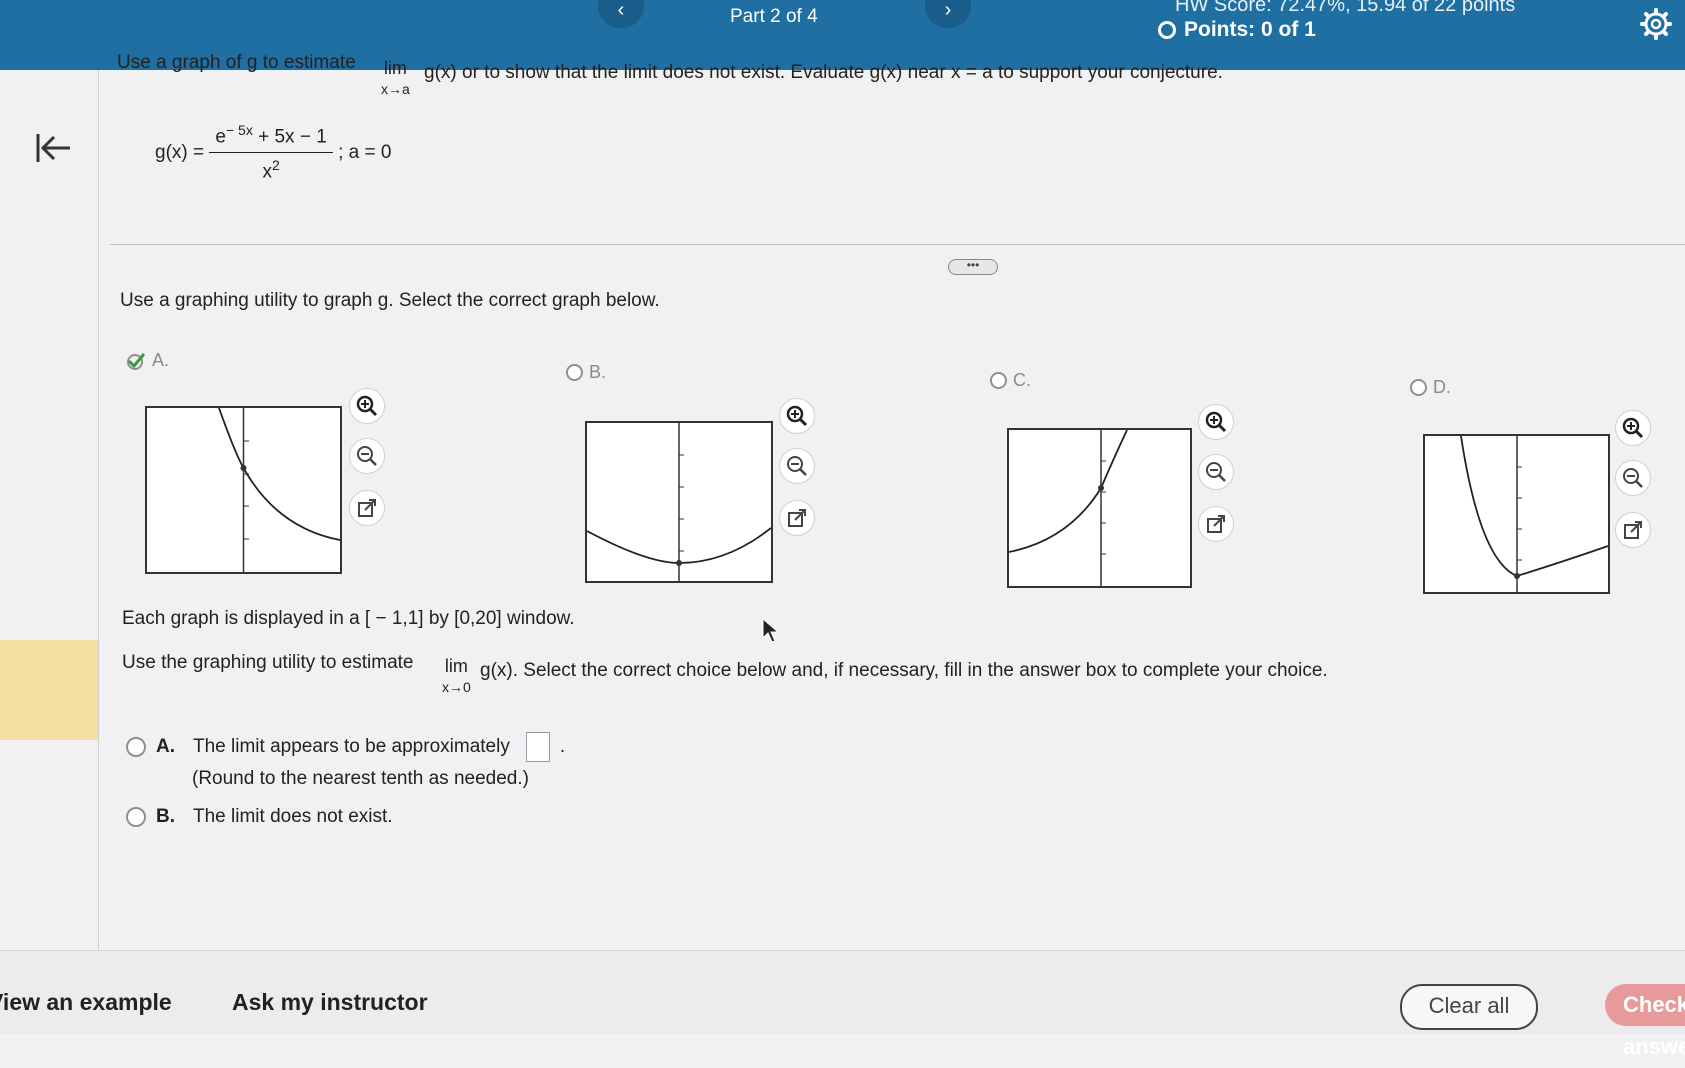 This screenshot has height=1068, width=1685. What do you see at coordinates (562, 746) in the screenshot?
I see `choice-a-period: .` at bounding box center [562, 746].